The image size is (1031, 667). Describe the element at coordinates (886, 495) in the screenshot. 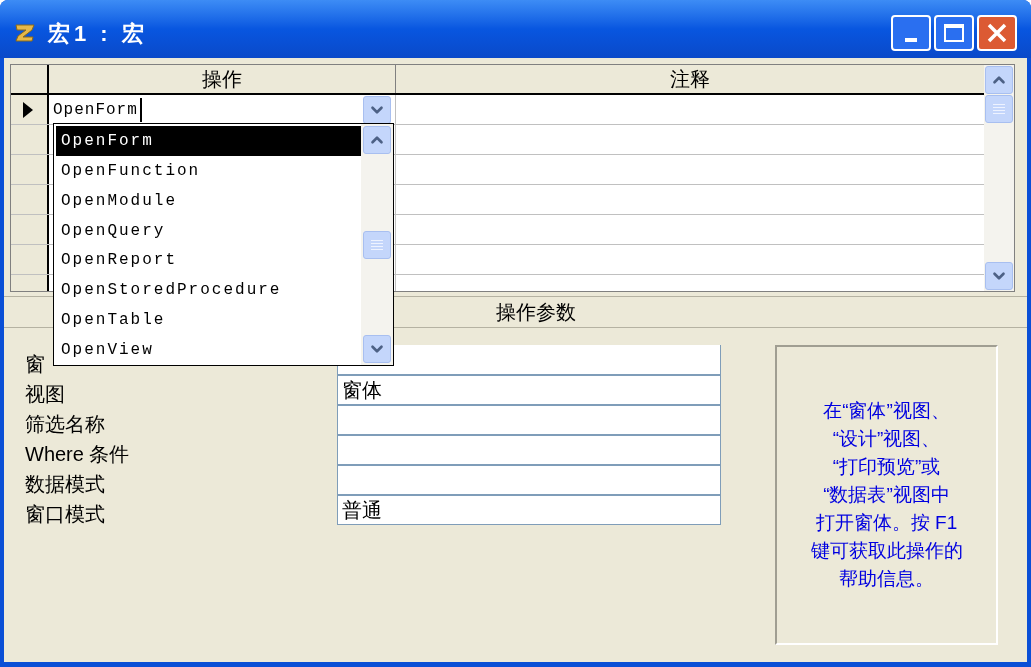

I see `help-text: 在“窗体”视图、 “设计”视图、 “打印预览”或 “数据表”视图中 打开窗体。按 F1 键可获取此操作的 帮助信息。` at that location.